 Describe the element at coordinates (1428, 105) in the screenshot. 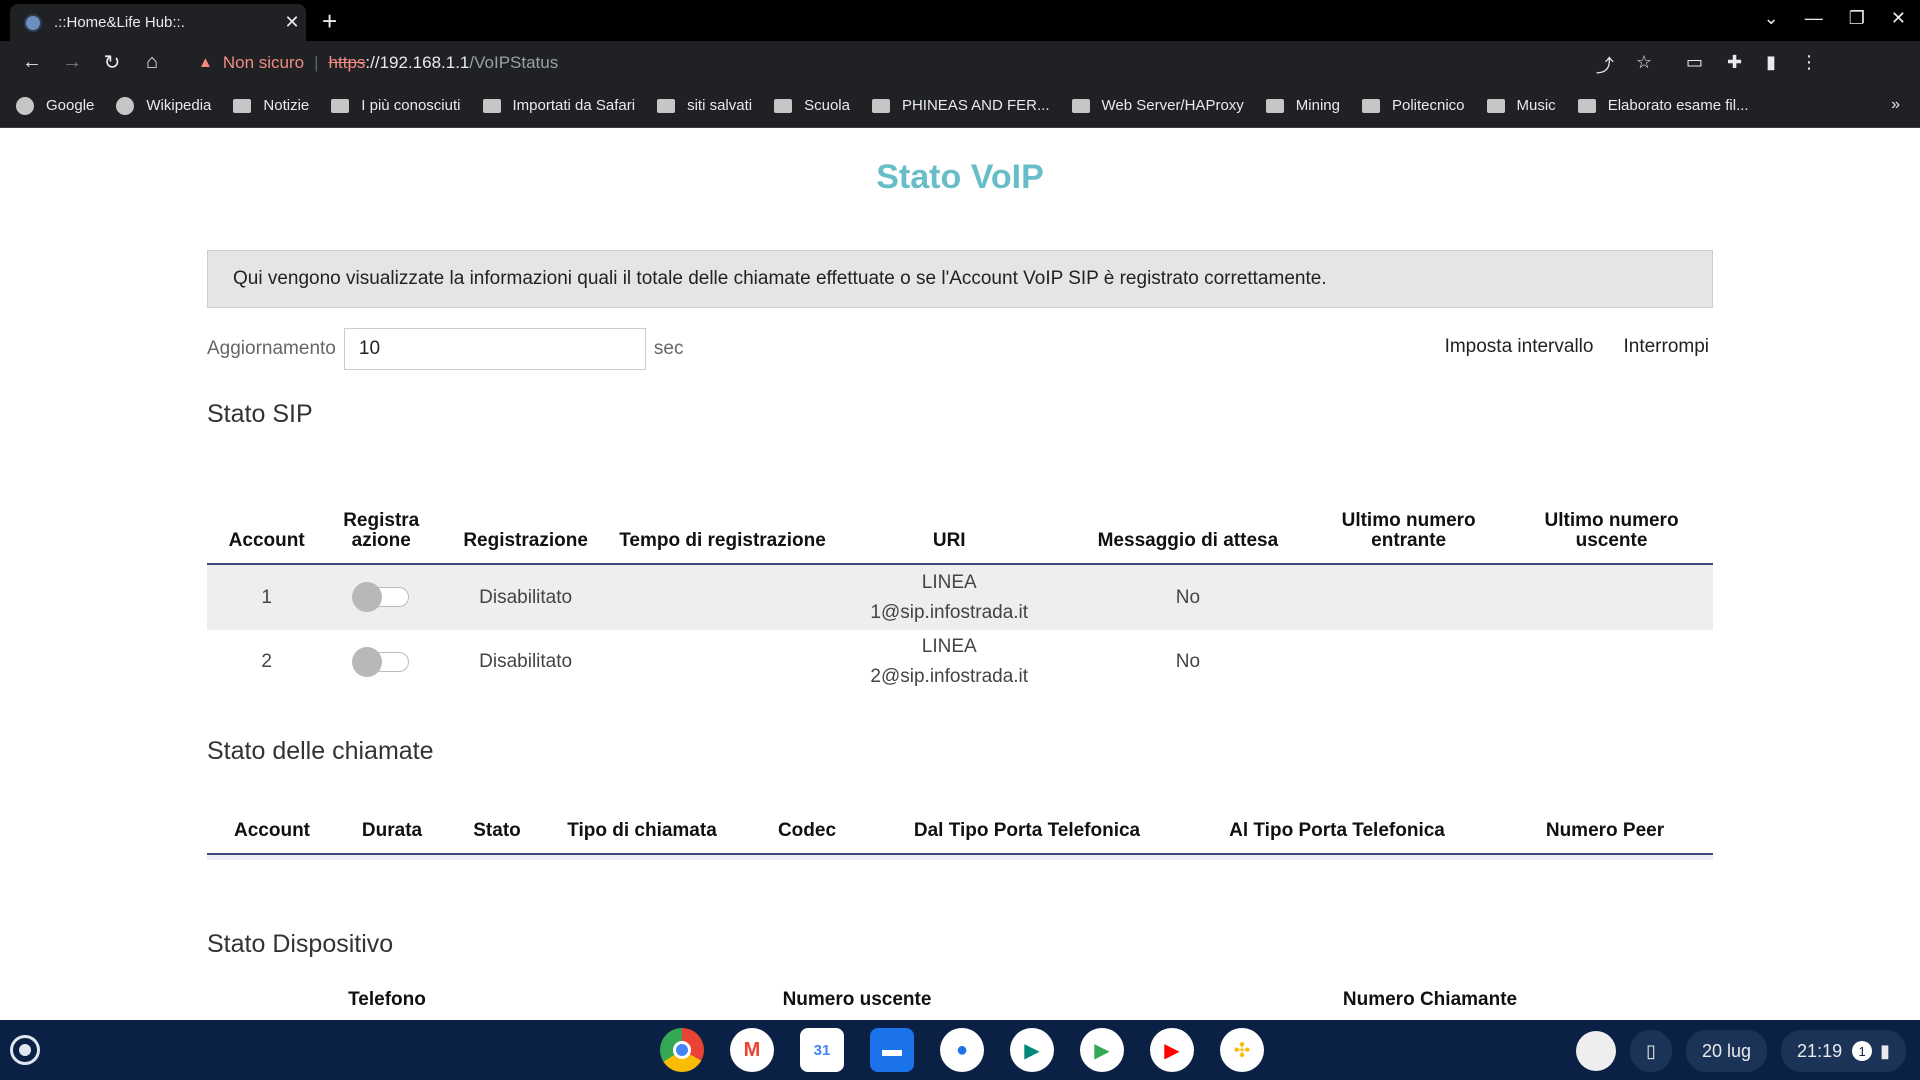

I see `bookmark-label: Politecnico` at that location.